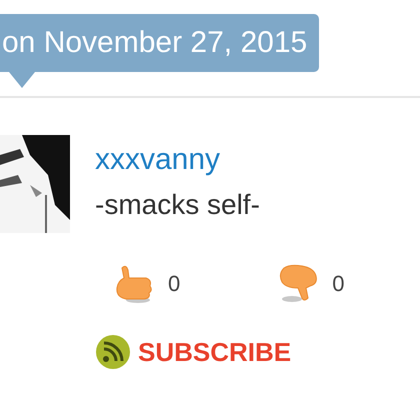 This screenshot has height=420, width=420. I want to click on date-tooltip: on November 27, 2015, so click(160, 43).